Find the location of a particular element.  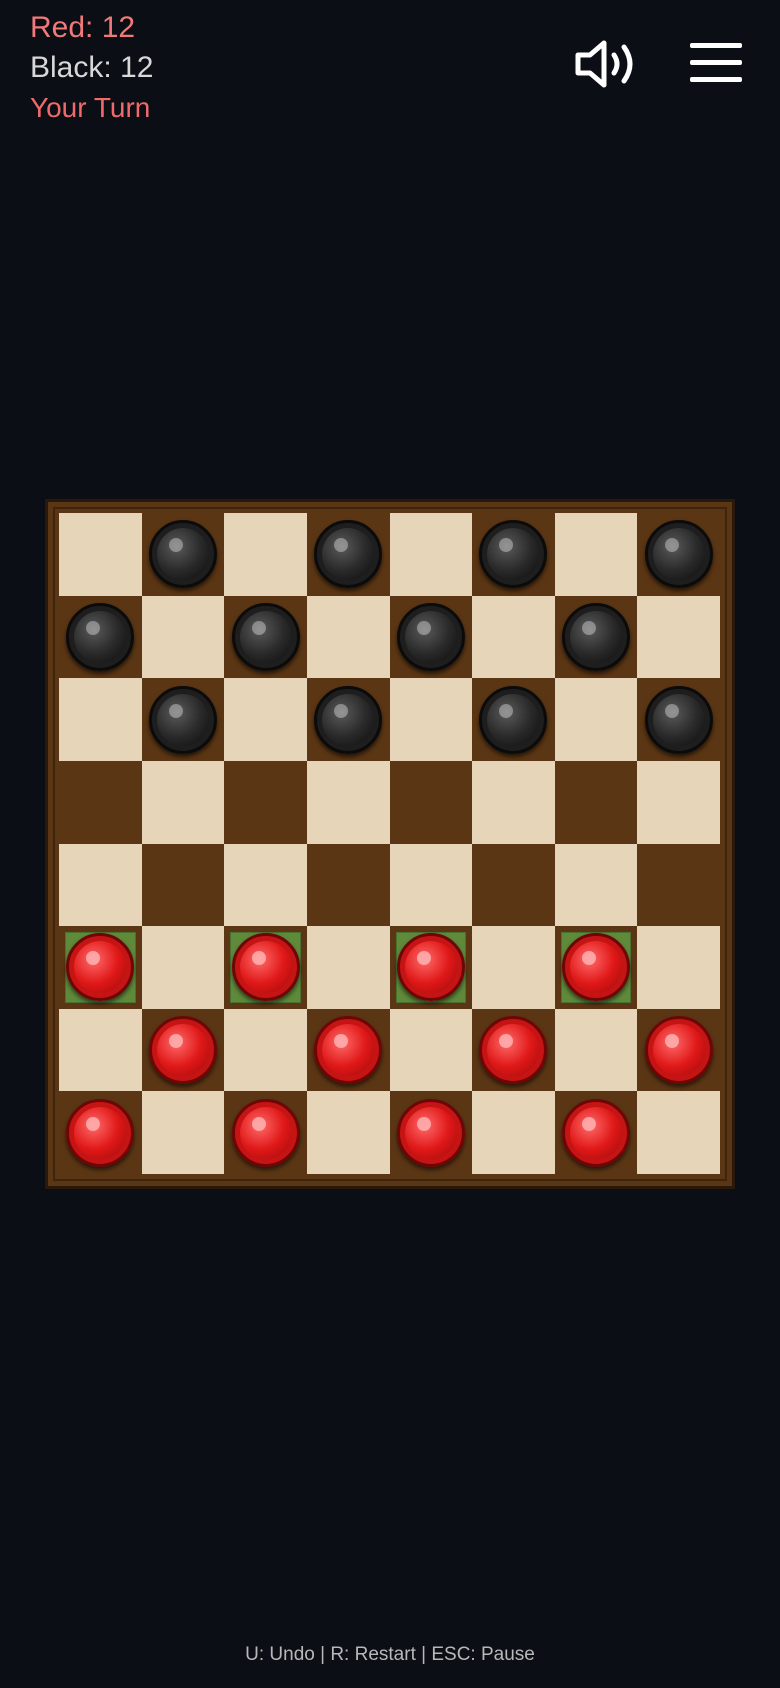

square-r4-c2 is located at coordinates (265, 885).